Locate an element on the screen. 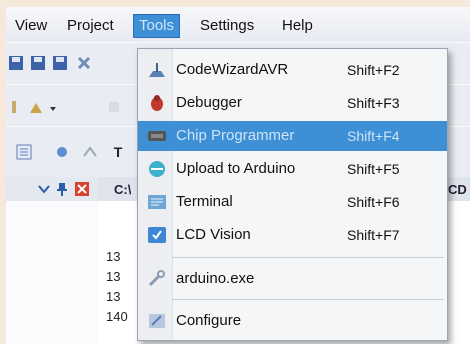 The width and height of the screenshot is (470, 344). menu-view-label: View is located at coordinates (31, 25).